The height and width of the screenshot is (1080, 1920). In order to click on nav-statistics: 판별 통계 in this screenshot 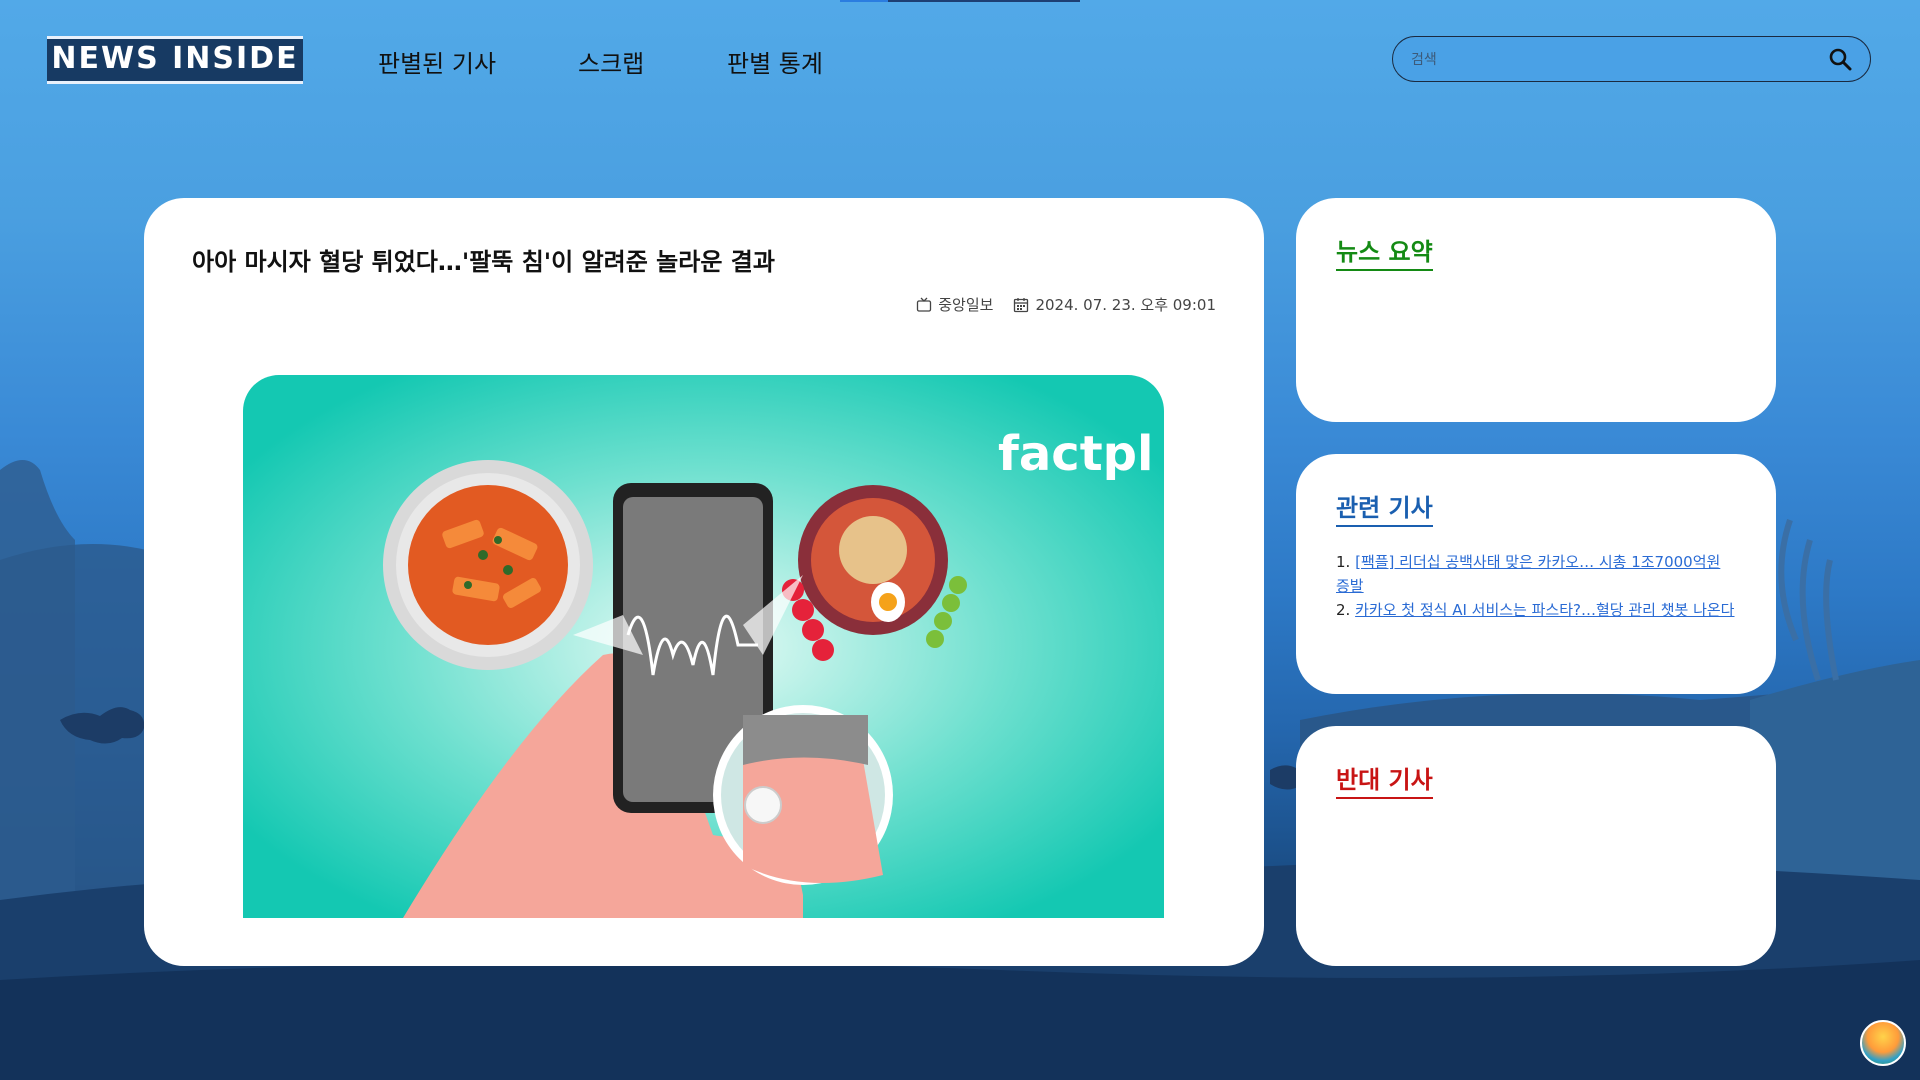, I will do `click(775, 61)`.